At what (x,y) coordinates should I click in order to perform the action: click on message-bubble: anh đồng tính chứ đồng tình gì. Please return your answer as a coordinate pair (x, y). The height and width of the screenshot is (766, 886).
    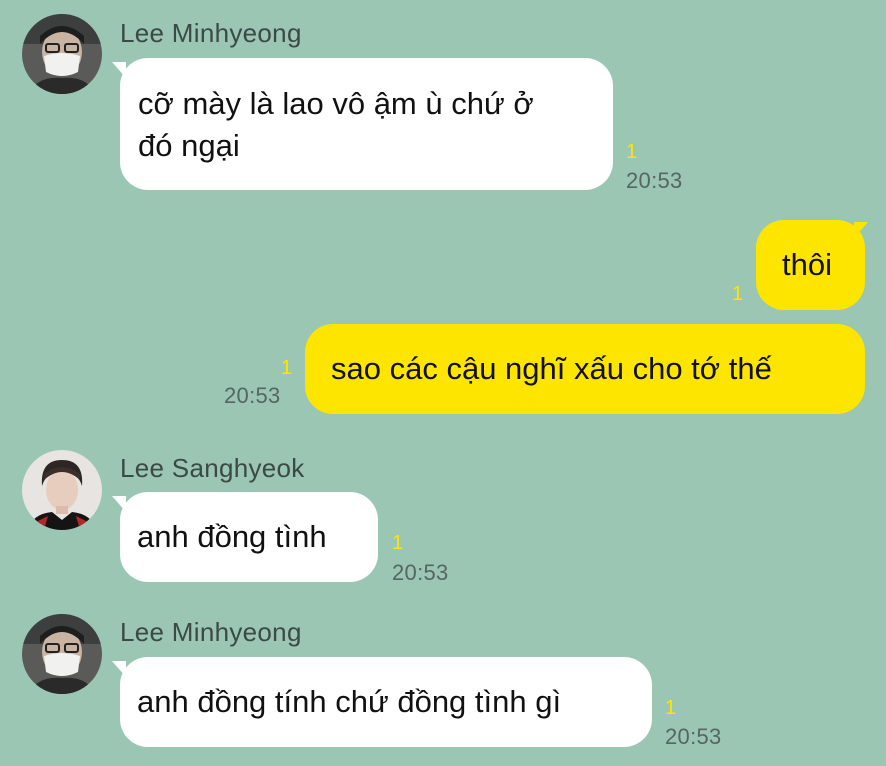
    Looking at the image, I should click on (386, 702).